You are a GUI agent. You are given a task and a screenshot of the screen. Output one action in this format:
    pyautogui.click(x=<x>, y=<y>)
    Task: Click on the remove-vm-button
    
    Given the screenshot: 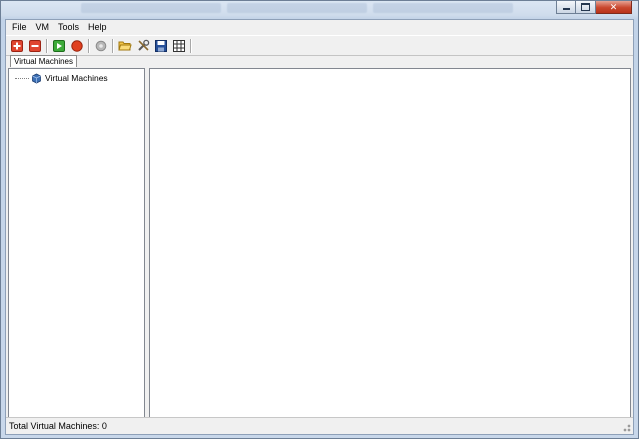 What is the action you would take?
    pyautogui.click(x=35, y=46)
    